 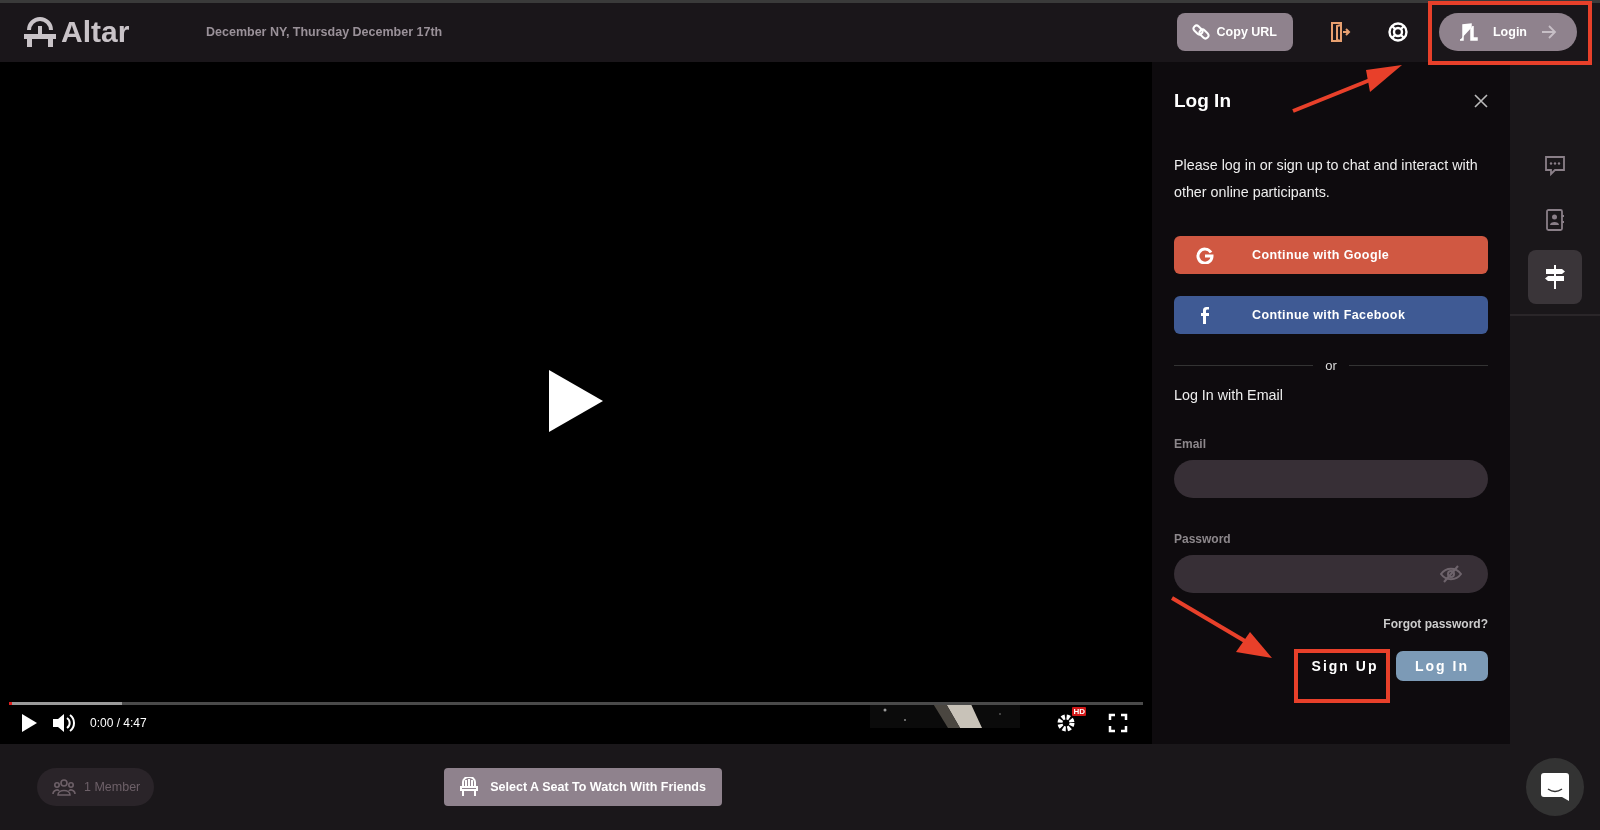 What do you see at coordinates (1066, 723) in the screenshot?
I see `settings-icon` at bounding box center [1066, 723].